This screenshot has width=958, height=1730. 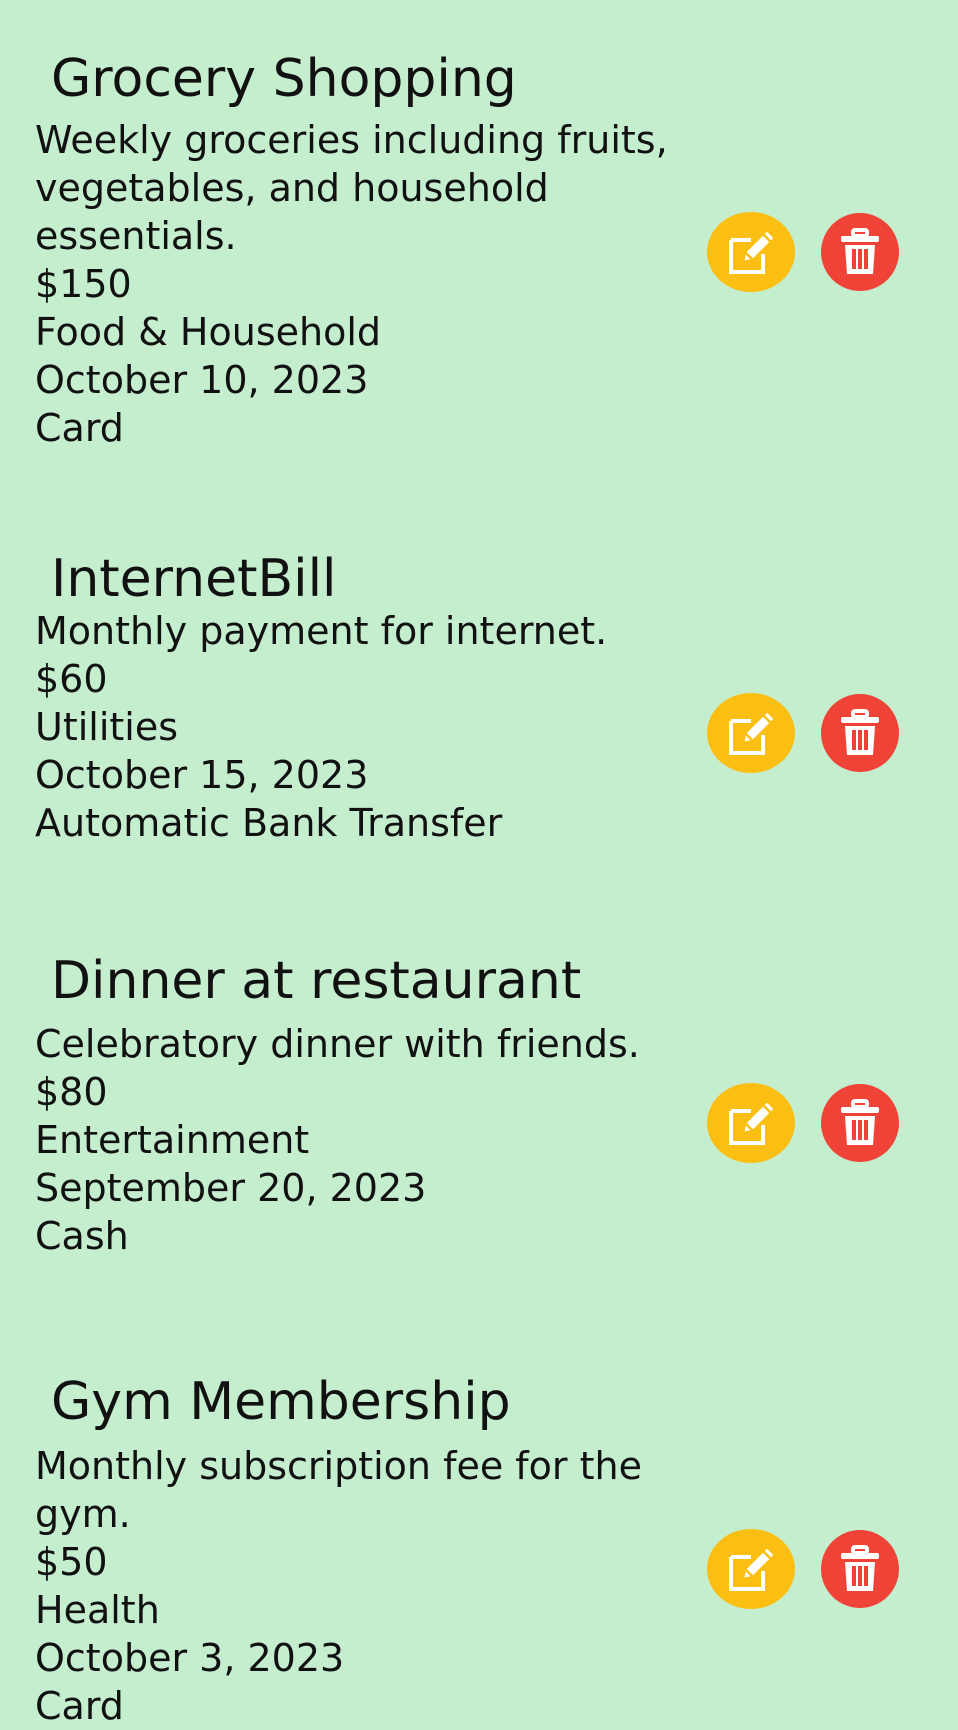 I want to click on expense-description: Celebratory dinner with friends., so click(x=337, y=1044).